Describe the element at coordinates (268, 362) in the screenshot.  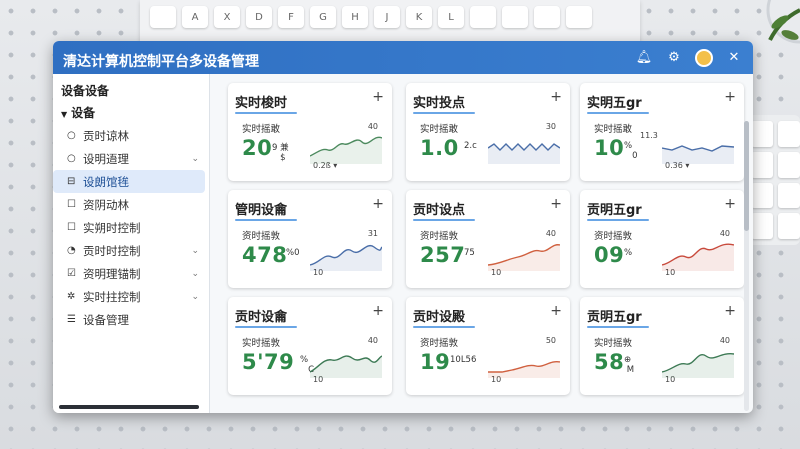
I see `card-value: 5'79` at that location.